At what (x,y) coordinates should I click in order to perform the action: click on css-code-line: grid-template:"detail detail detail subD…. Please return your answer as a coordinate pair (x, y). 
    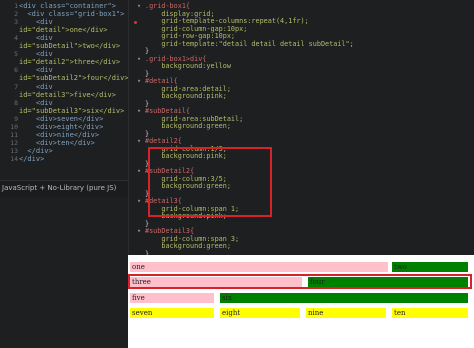
    Looking at the image, I should click on (249, 43).